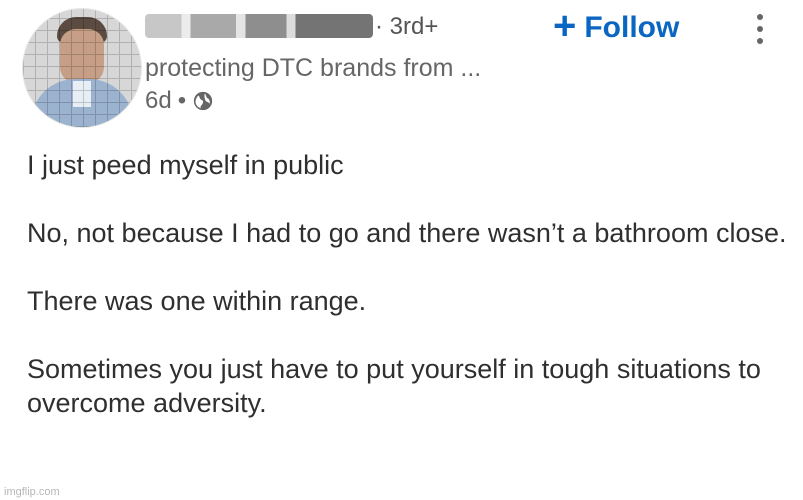 The height and width of the screenshot is (500, 803). I want to click on avatar, so click(82, 68).